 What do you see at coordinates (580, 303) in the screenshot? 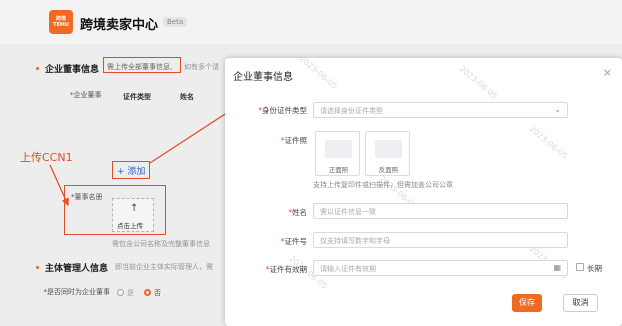
I see `cancel-button: 取消` at bounding box center [580, 303].